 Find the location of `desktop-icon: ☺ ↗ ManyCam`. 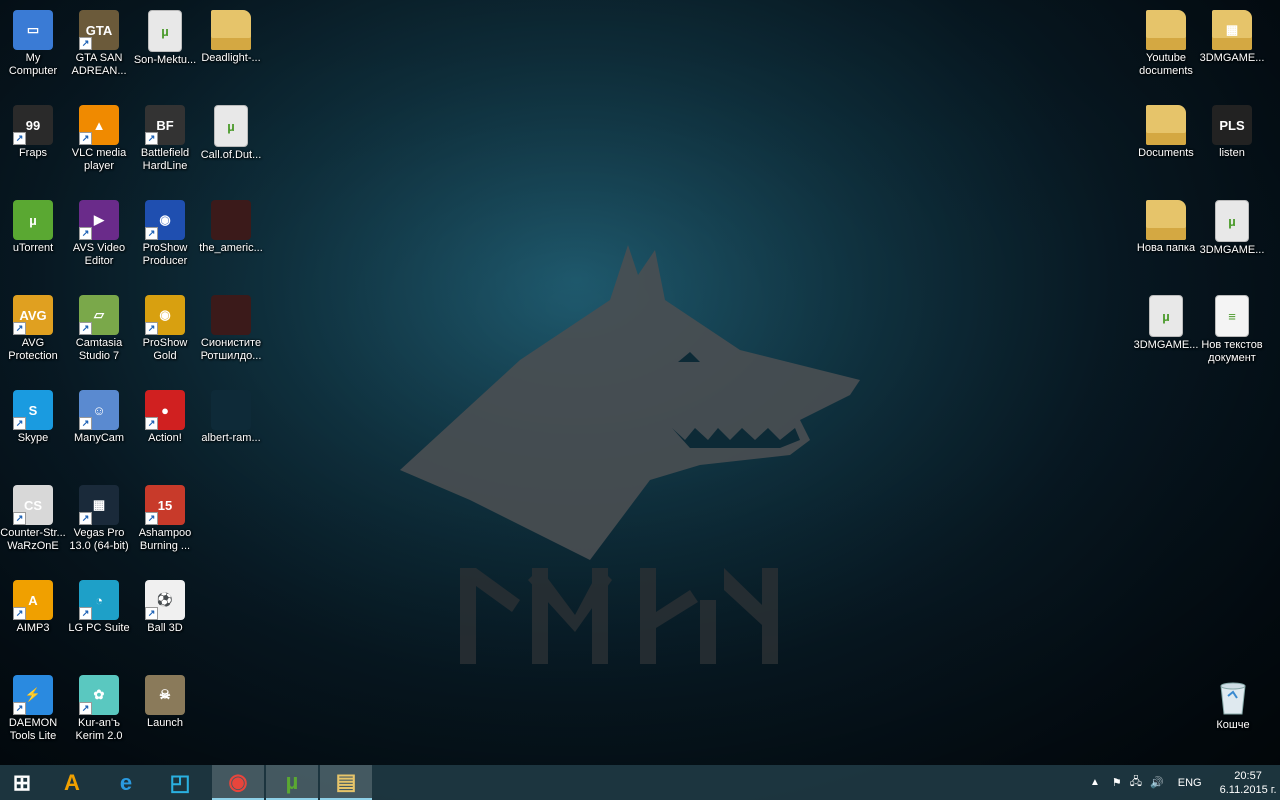

desktop-icon: ☺ ↗ ManyCam is located at coordinates (99, 429).